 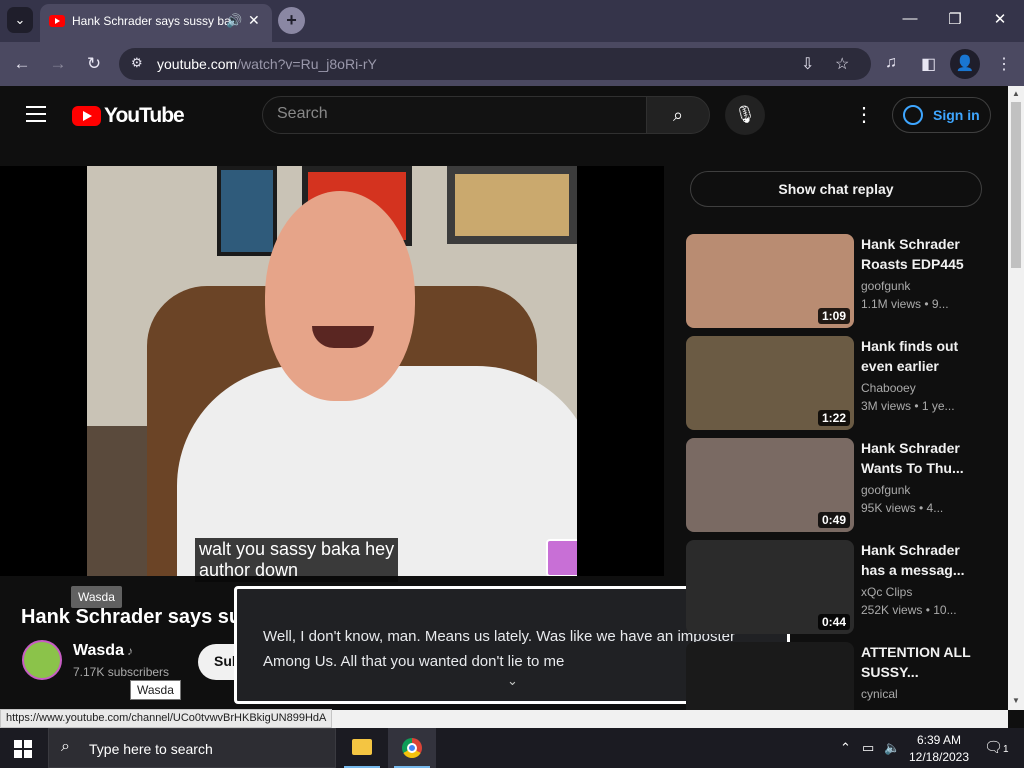 I want to click on recommended-channel-name: Chabooey, so click(x=888, y=388).